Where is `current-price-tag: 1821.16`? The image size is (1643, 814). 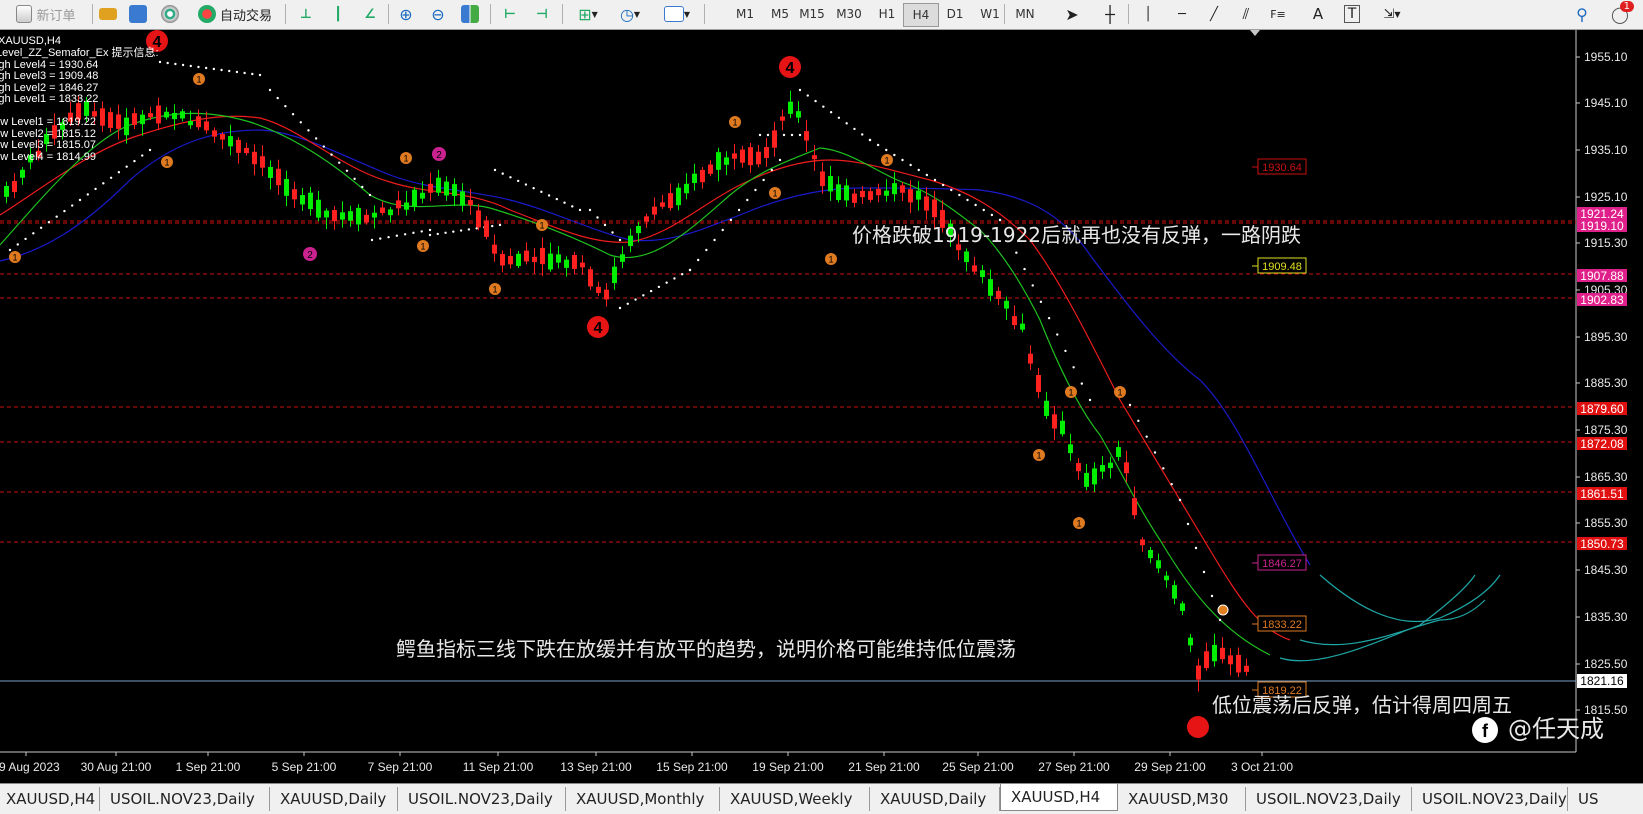 current-price-tag: 1821.16 is located at coordinates (1602, 681).